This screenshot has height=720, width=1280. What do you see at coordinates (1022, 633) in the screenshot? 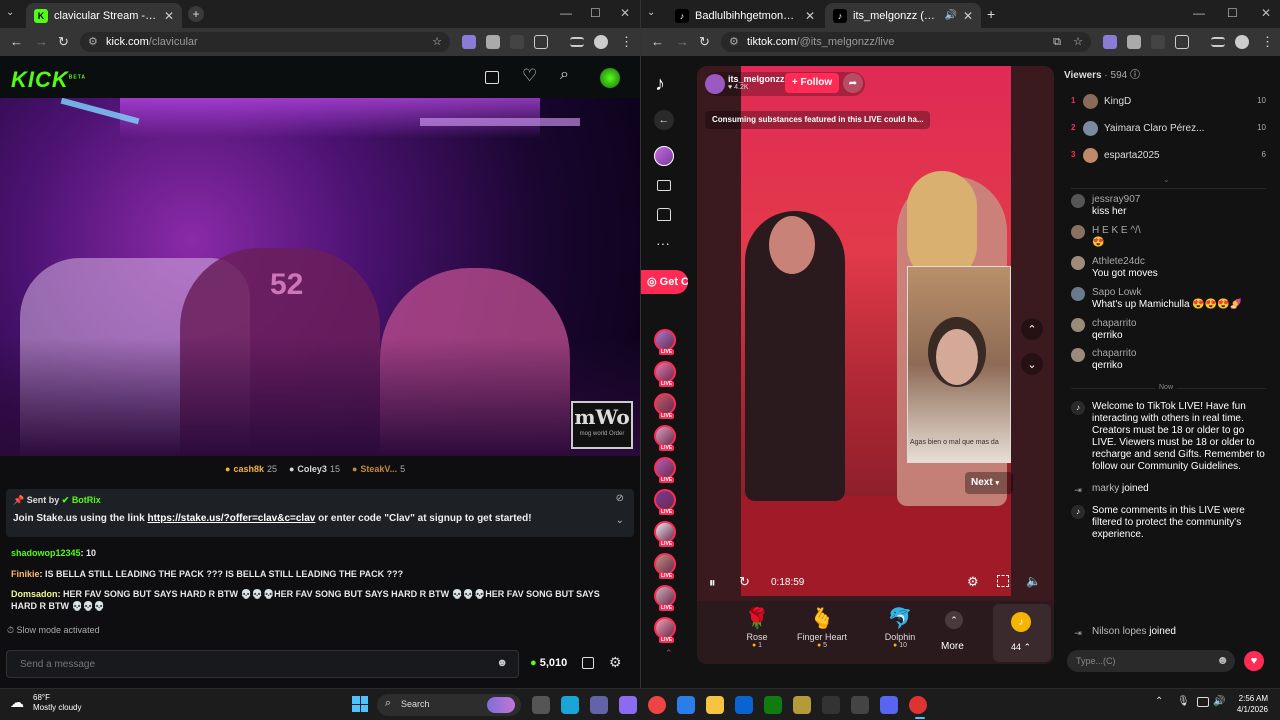
I see `coin-balance-button: ♪ 44 ⌃` at bounding box center [1022, 633].